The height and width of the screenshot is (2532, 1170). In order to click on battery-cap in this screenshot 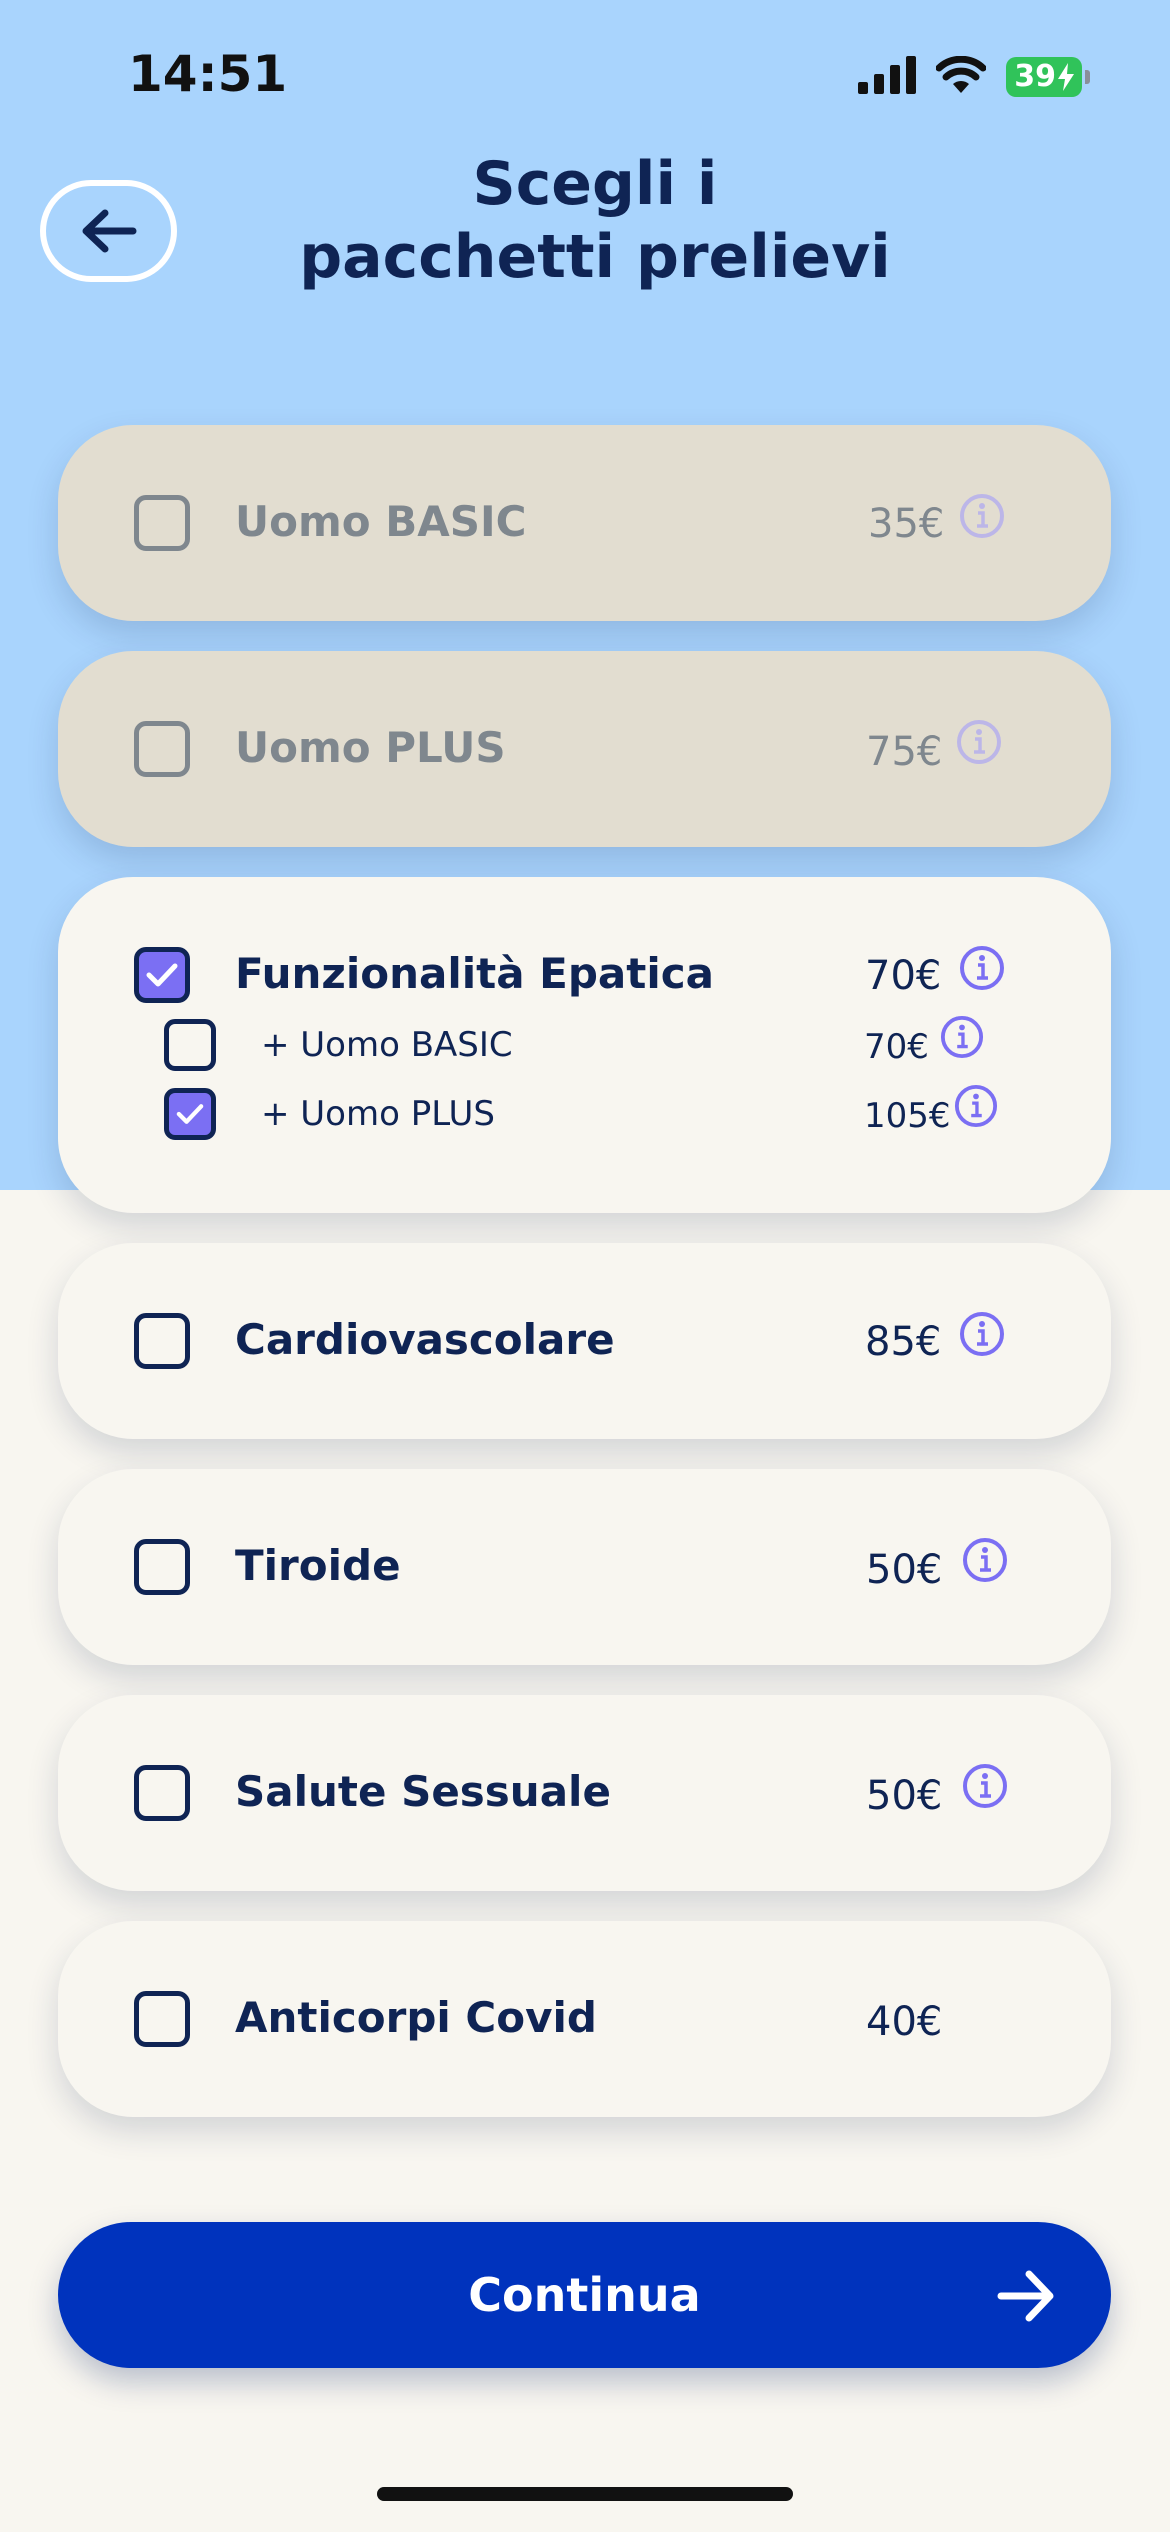, I will do `click(1087, 77)`.